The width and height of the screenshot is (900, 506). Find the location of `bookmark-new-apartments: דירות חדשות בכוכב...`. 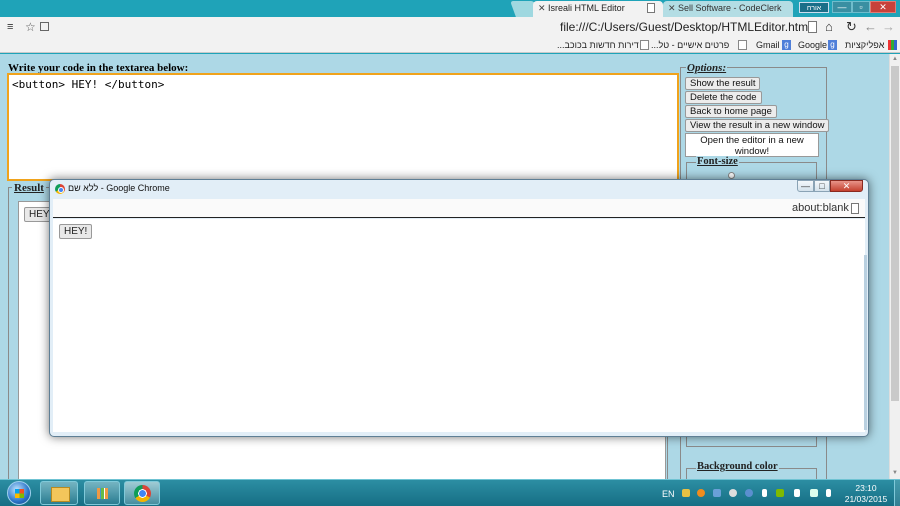

bookmark-new-apartments: דירות חדשות בכוכב... is located at coordinates (598, 45).